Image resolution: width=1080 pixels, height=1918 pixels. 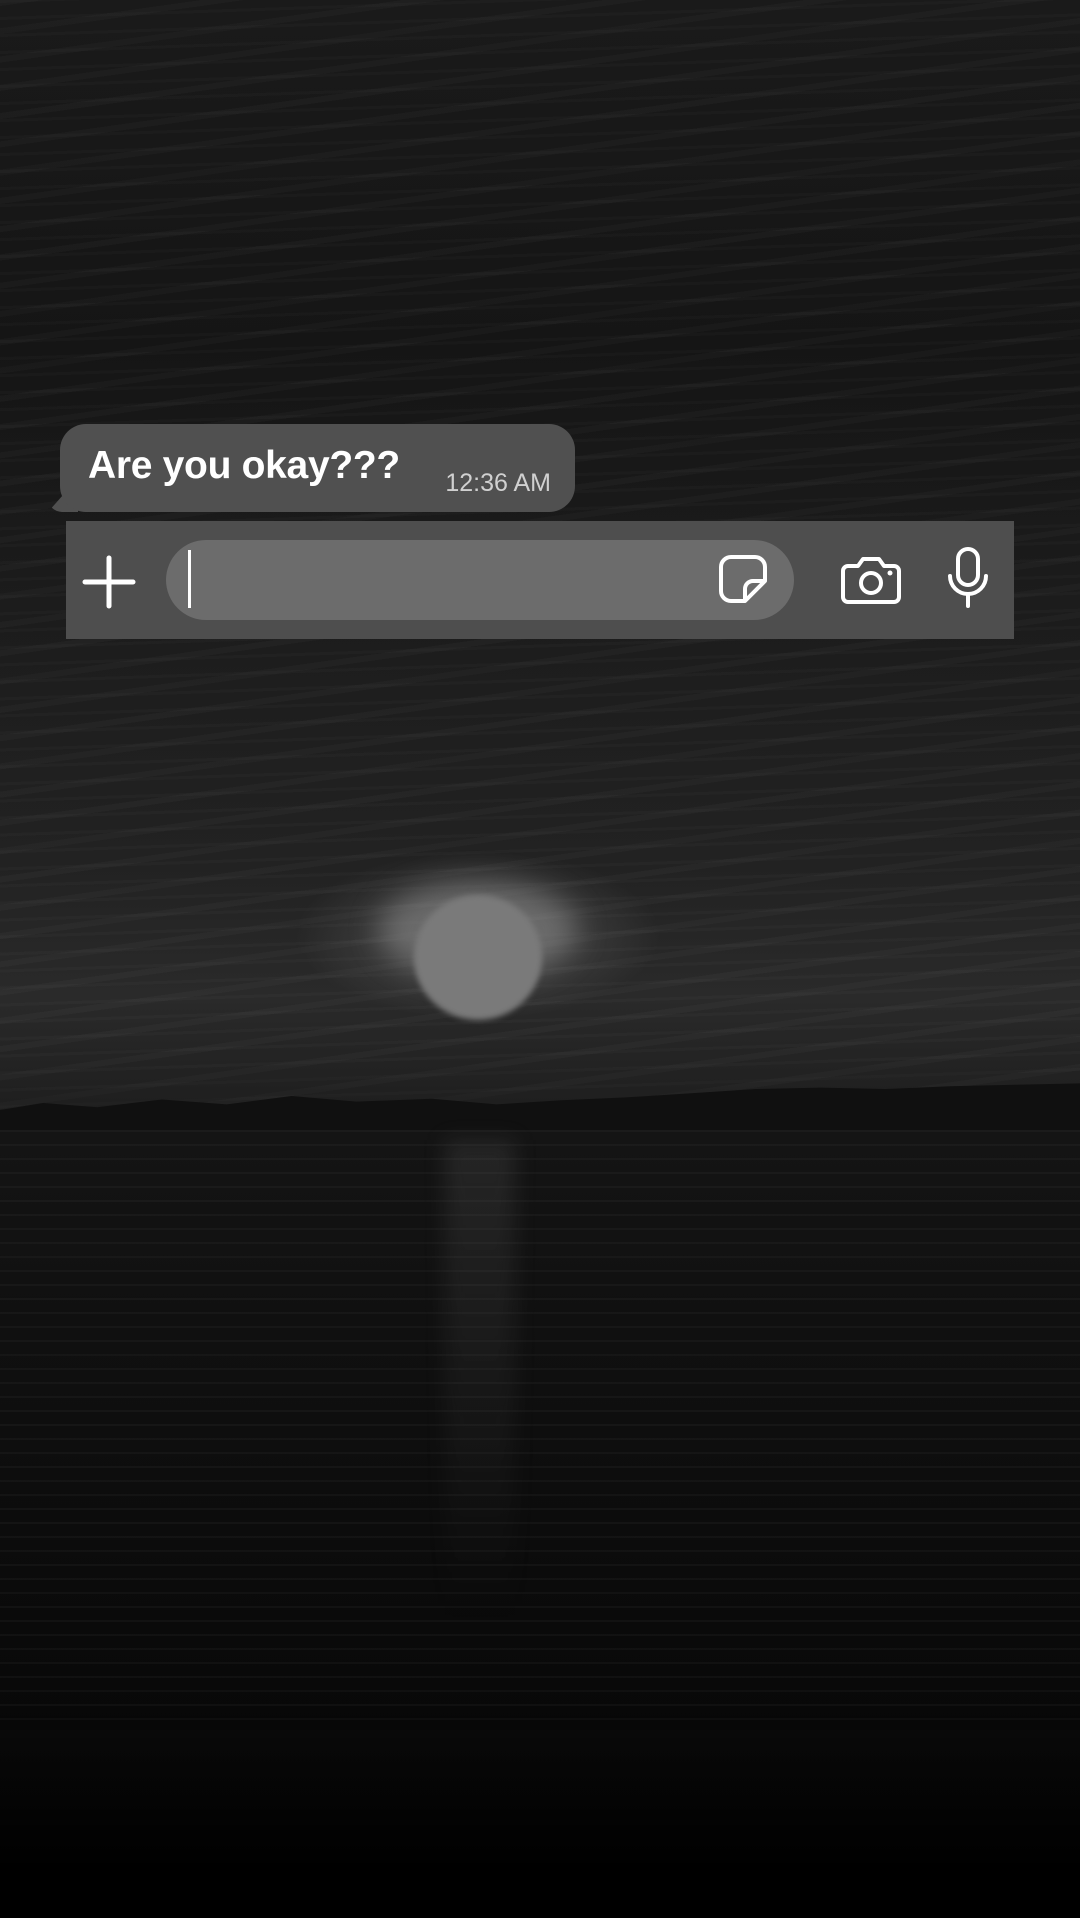 What do you see at coordinates (189, 579) in the screenshot?
I see `text-caret` at bounding box center [189, 579].